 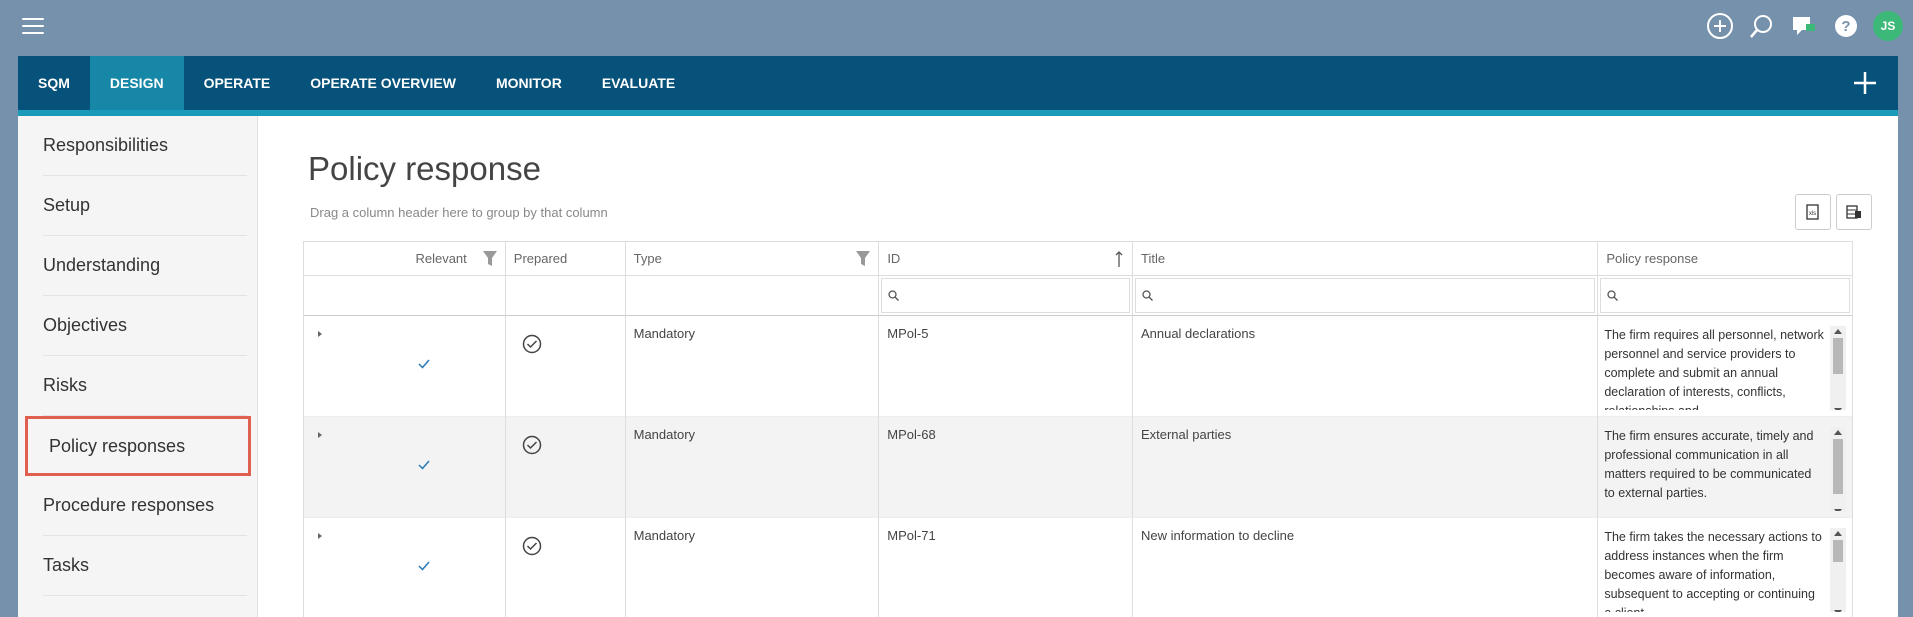 What do you see at coordinates (1652, 258) in the screenshot?
I see `column-header-label: Policy response` at bounding box center [1652, 258].